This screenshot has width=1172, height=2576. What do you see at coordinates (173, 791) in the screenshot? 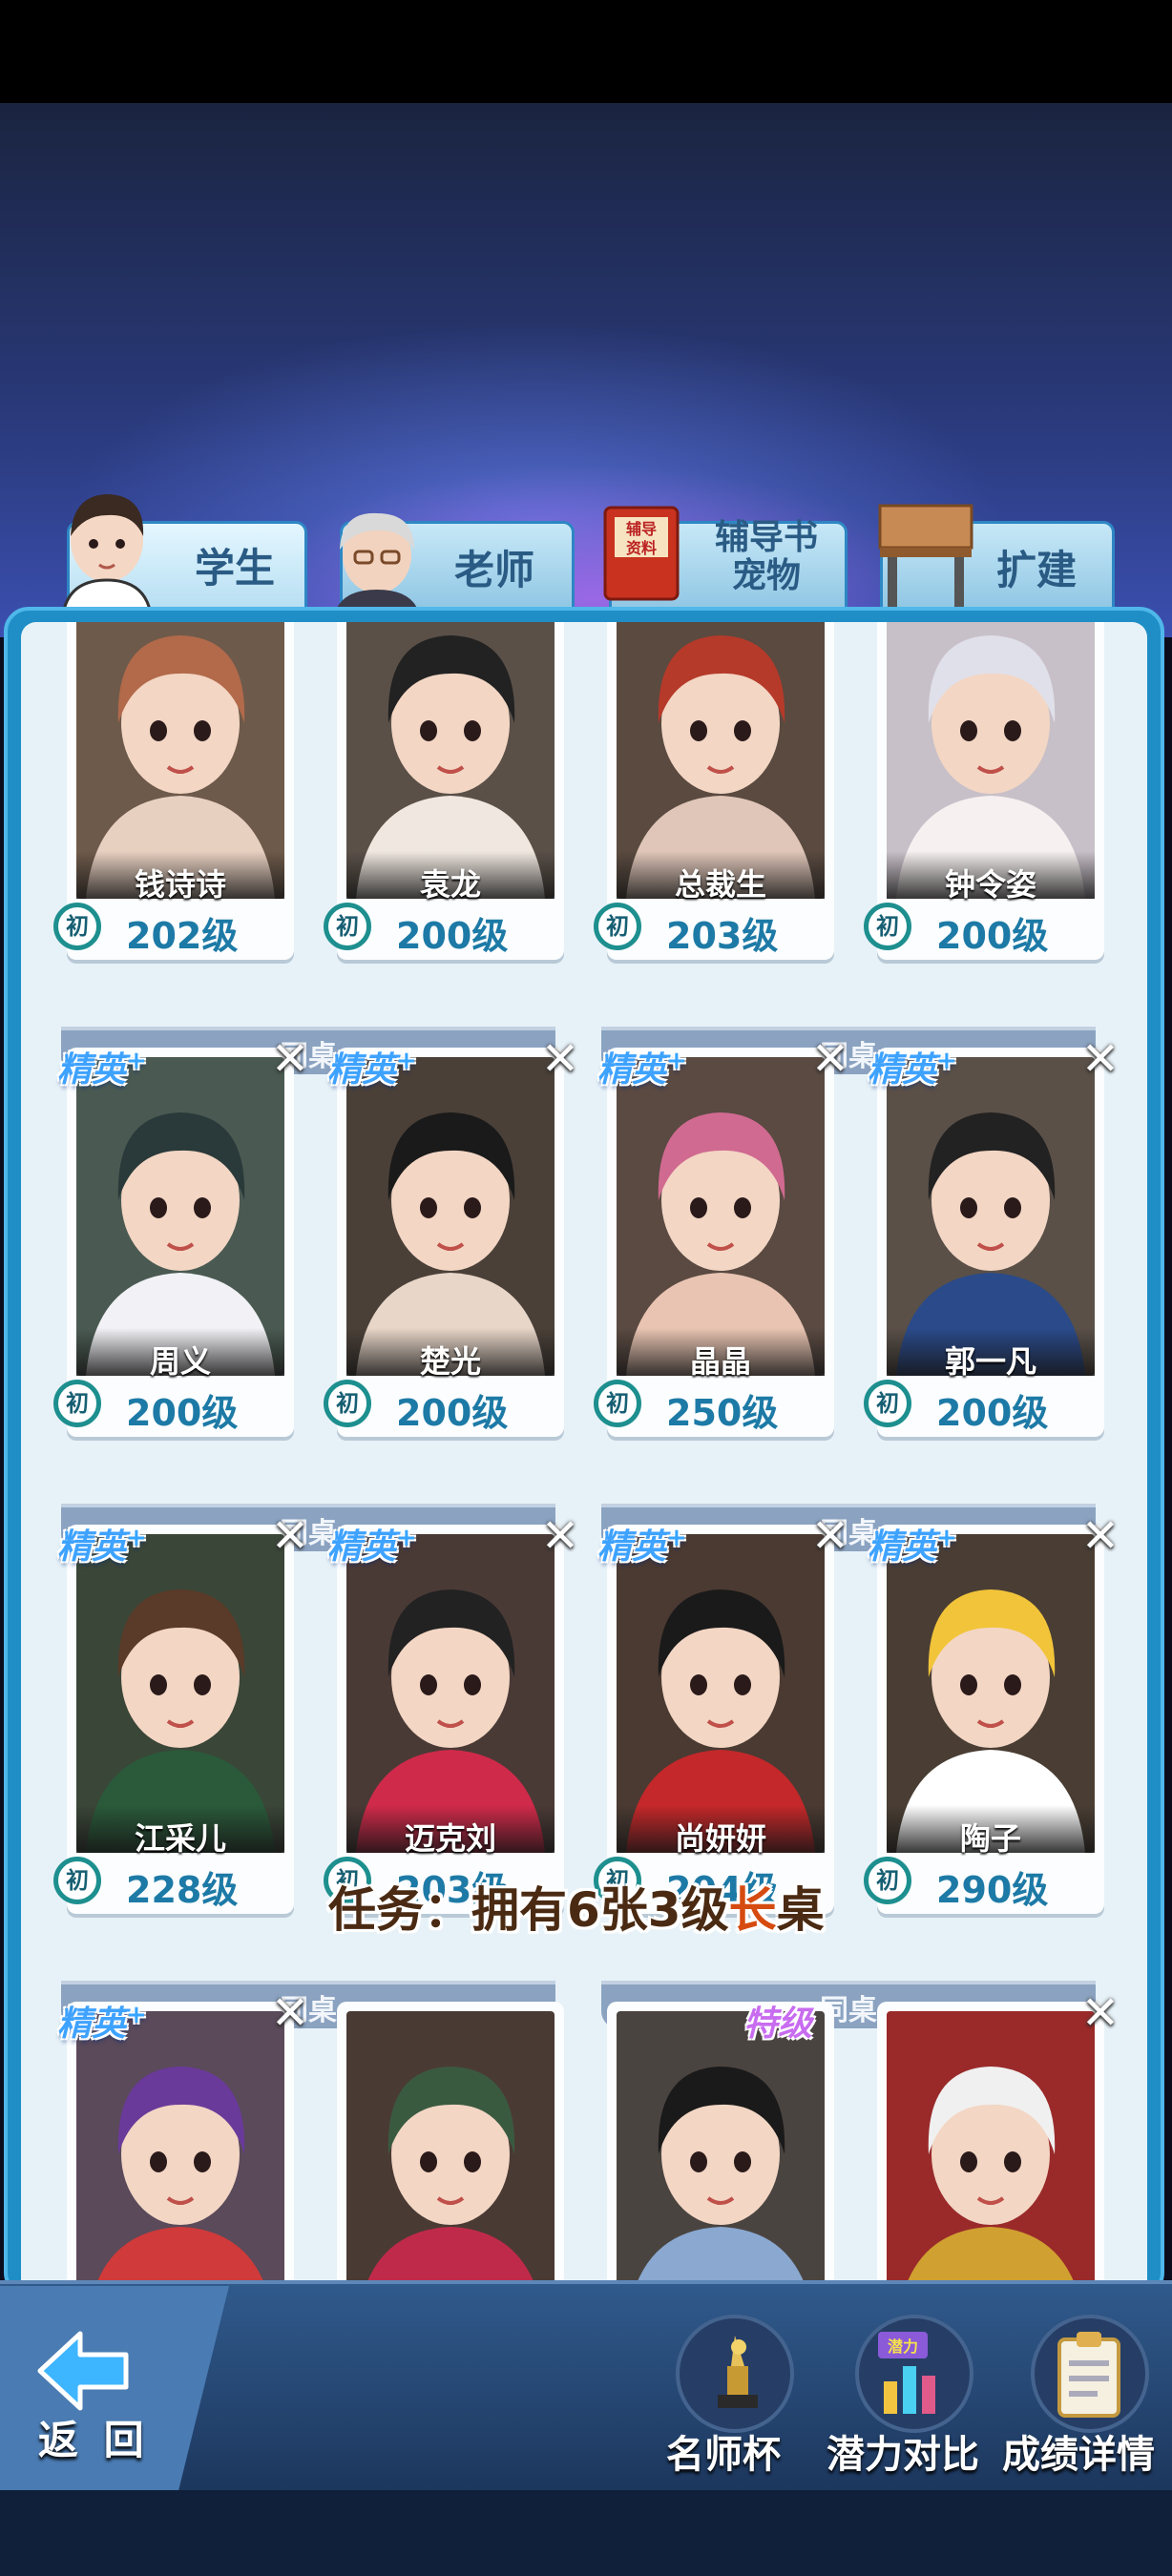
I see `student-card: 钱诗诗初 202级` at bounding box center [173, 791].